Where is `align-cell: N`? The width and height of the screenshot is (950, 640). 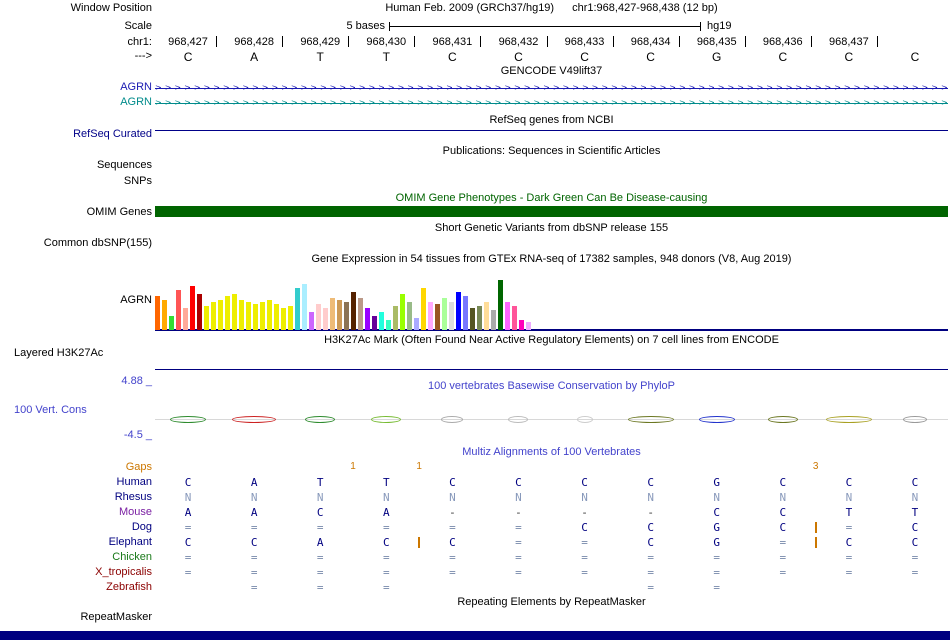 align-cell: N is located at coordinates (915, 497).